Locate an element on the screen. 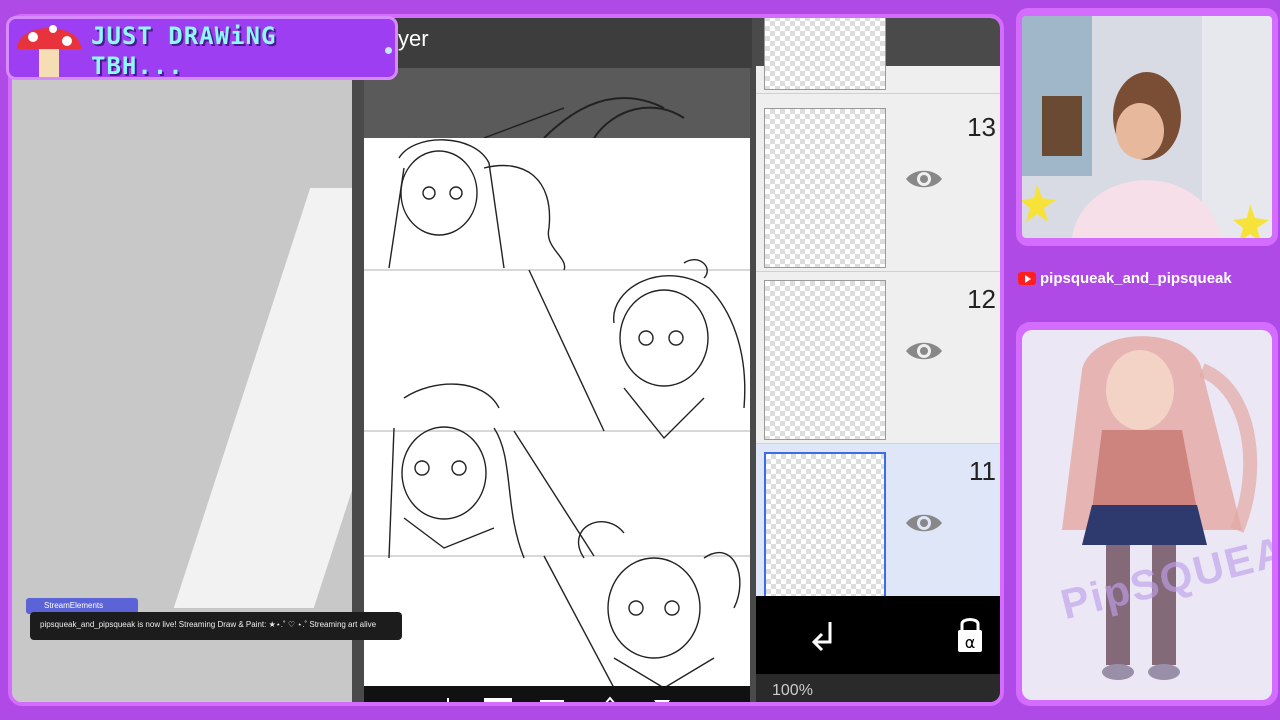 This screenshot has height=720, width=1280. layer-row-11: 11 is located at coordinates (878, 530).